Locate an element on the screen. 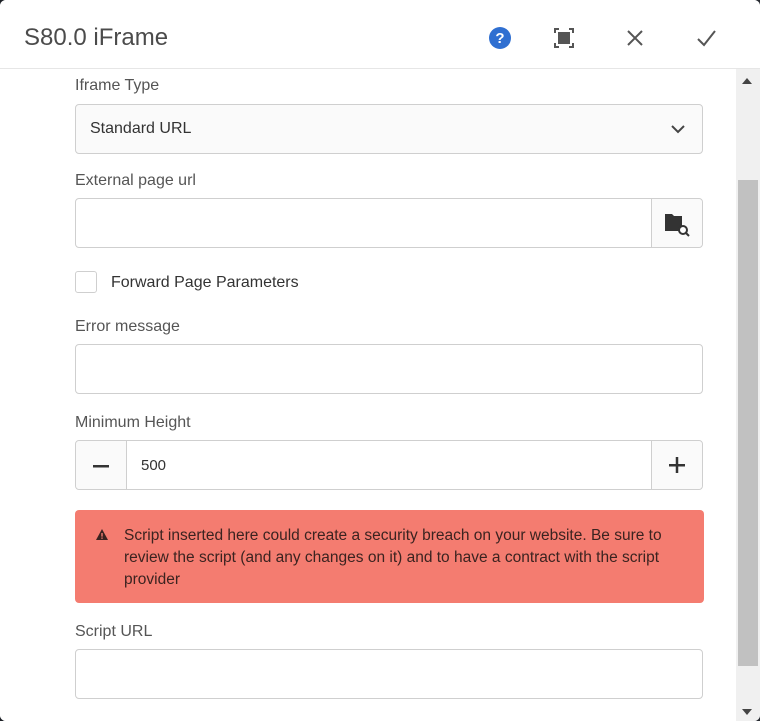 Image resolution: width=760 pixels, height=721 pixels. browse-button is located at coordinates (676, 223).